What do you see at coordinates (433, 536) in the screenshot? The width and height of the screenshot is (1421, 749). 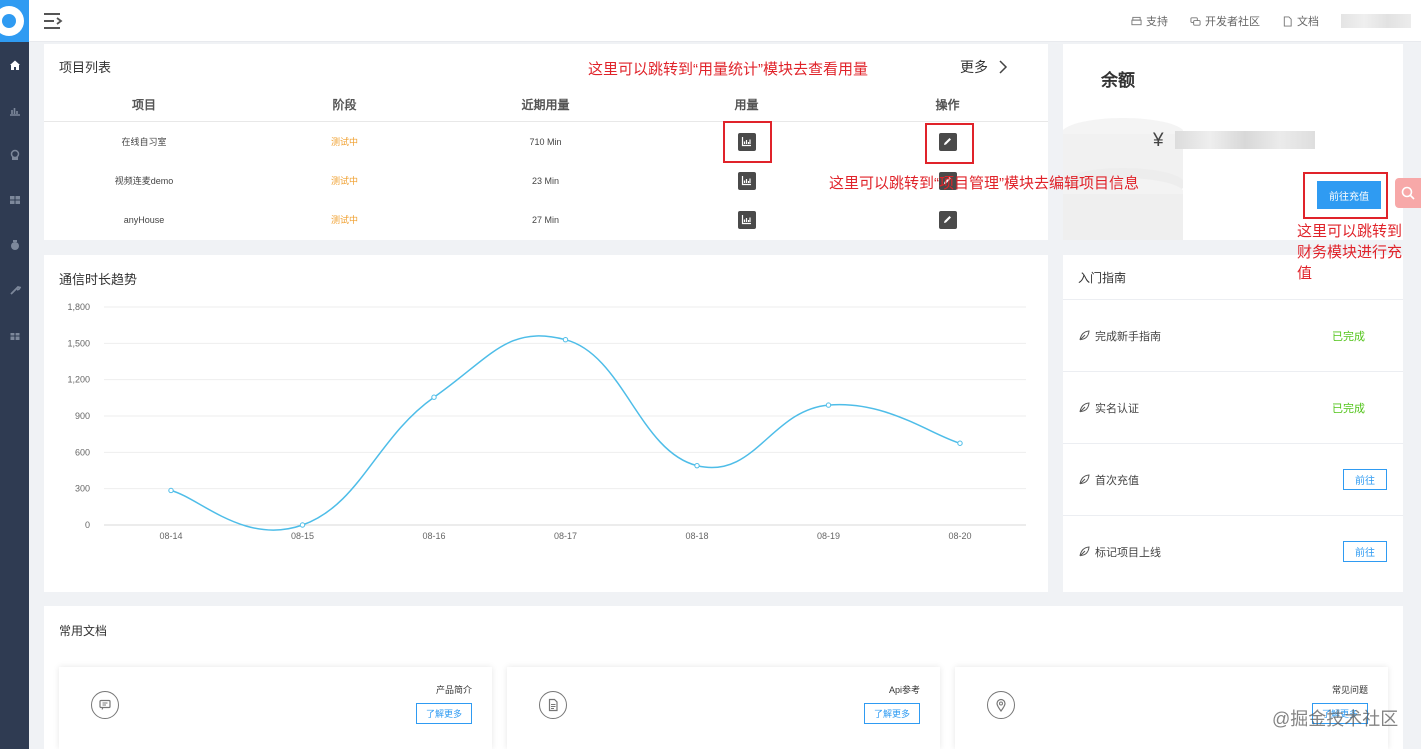 I see `x-tick-label: 08-16` at bounding box center [433, 536].